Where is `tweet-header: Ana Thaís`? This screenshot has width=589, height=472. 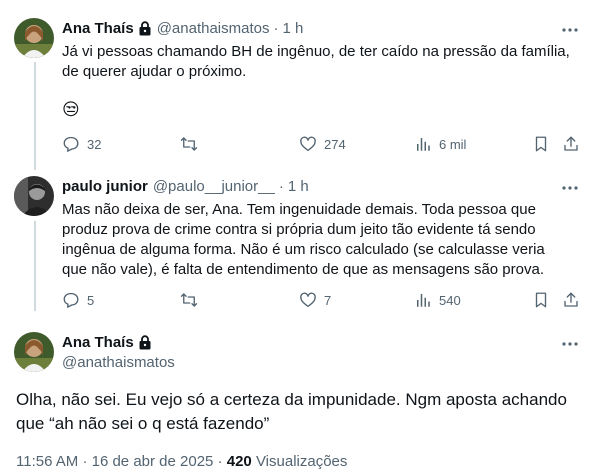
tweet-header: Ana Thaís is located at coordinates (107, 342).